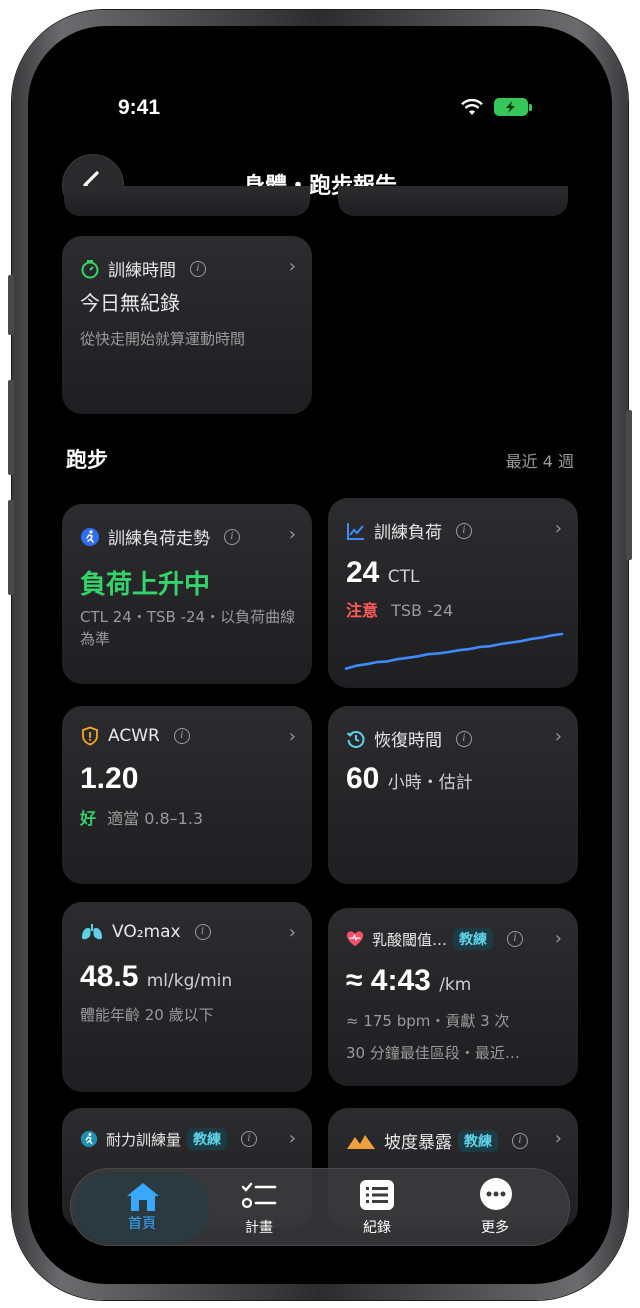  I want to click on trend-note: CTL 24・TSB -24・以負荷曲線為準, so click(188, 628).